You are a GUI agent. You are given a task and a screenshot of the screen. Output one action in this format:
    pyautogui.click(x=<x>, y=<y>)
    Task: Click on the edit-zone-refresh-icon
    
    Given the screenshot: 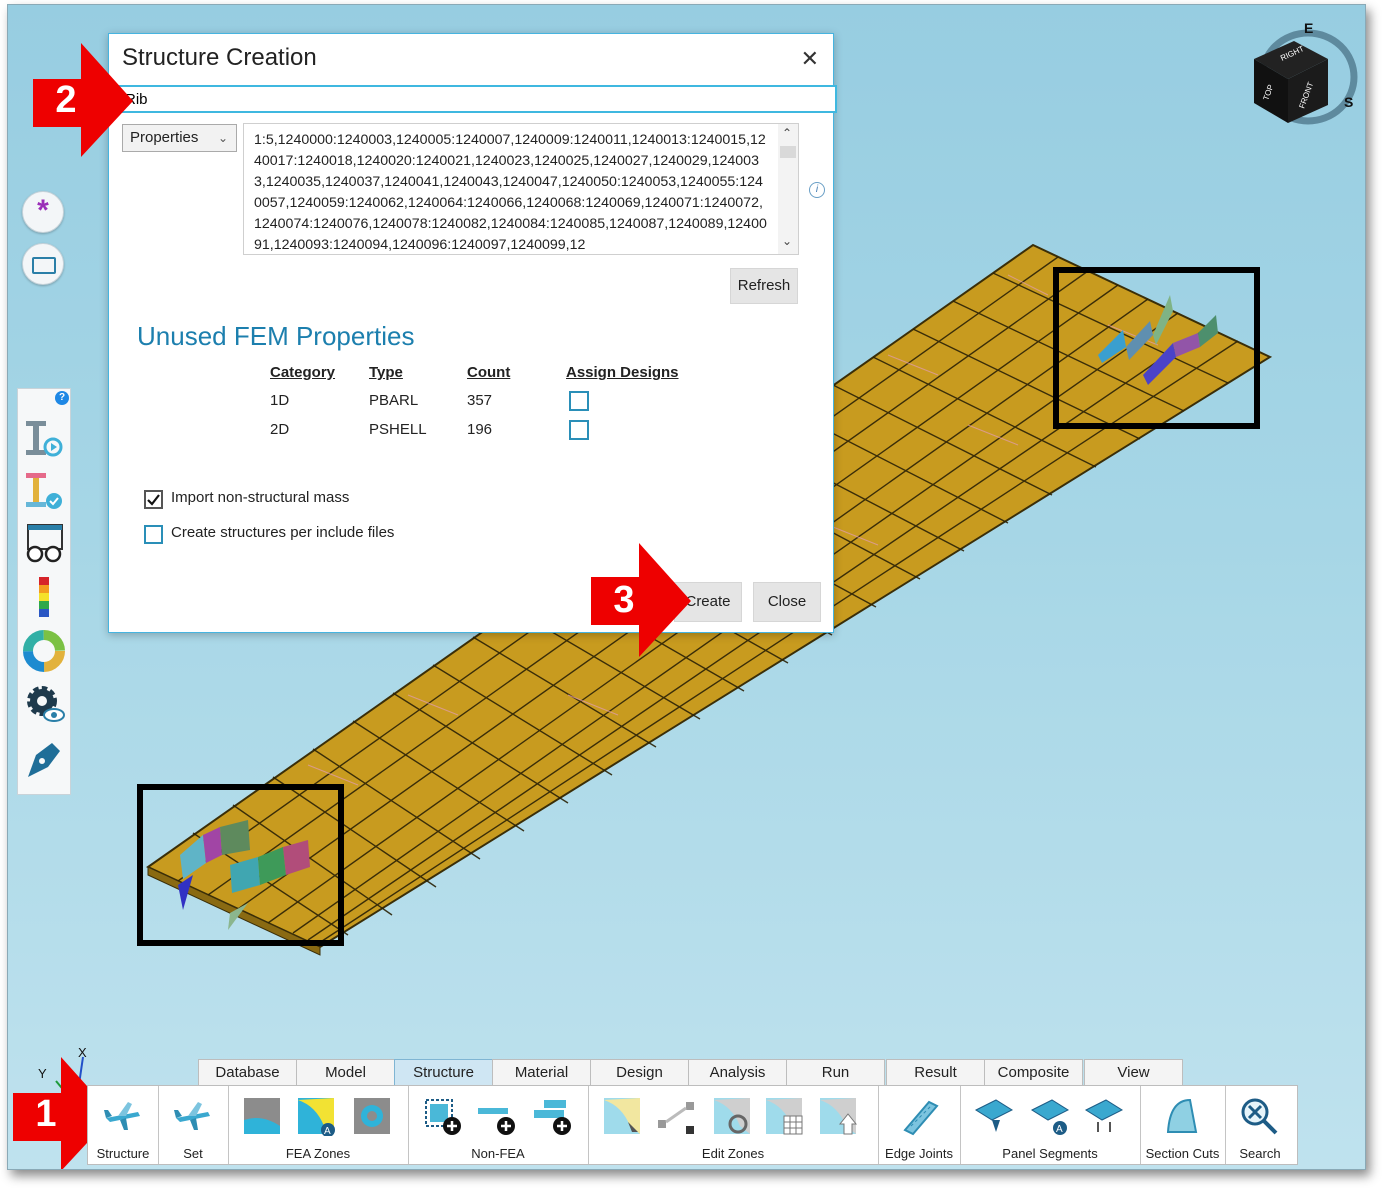 What is the action you would take?
    pyautogui.click(x=732, y=1116)
    